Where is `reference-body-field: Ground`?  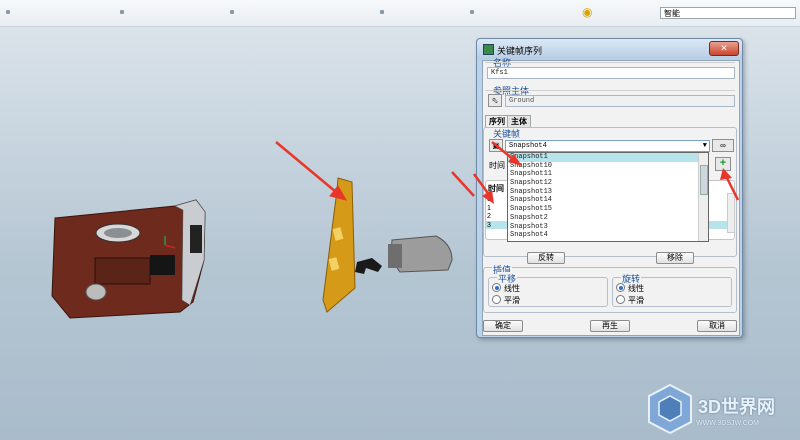
reference-body-field: Ground is located at coordinates (620, 101).